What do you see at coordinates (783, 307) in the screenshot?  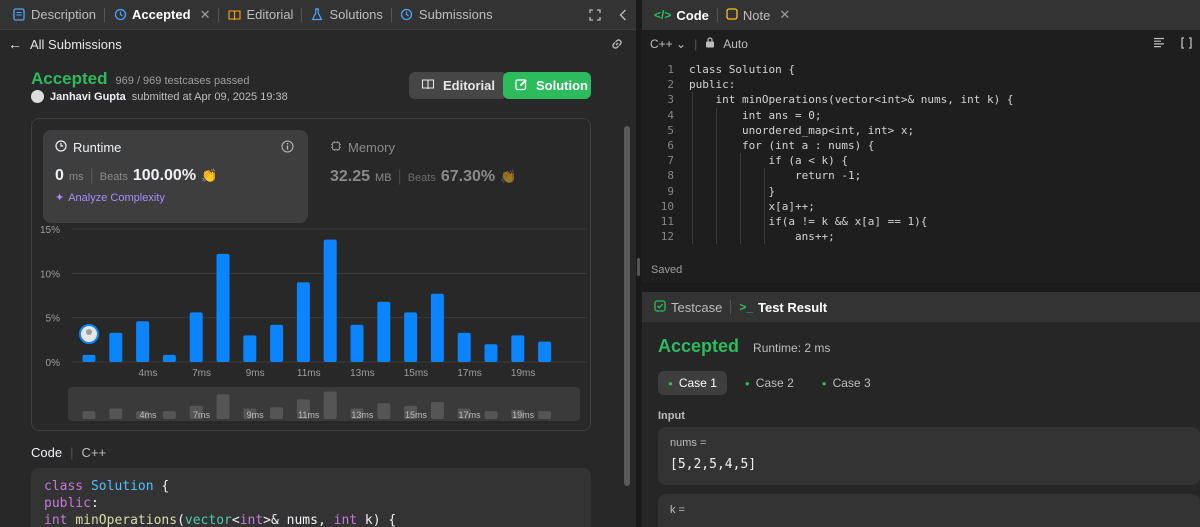 I see `tab-test-result: >_ Test Result` at bounding box center [783, 307].